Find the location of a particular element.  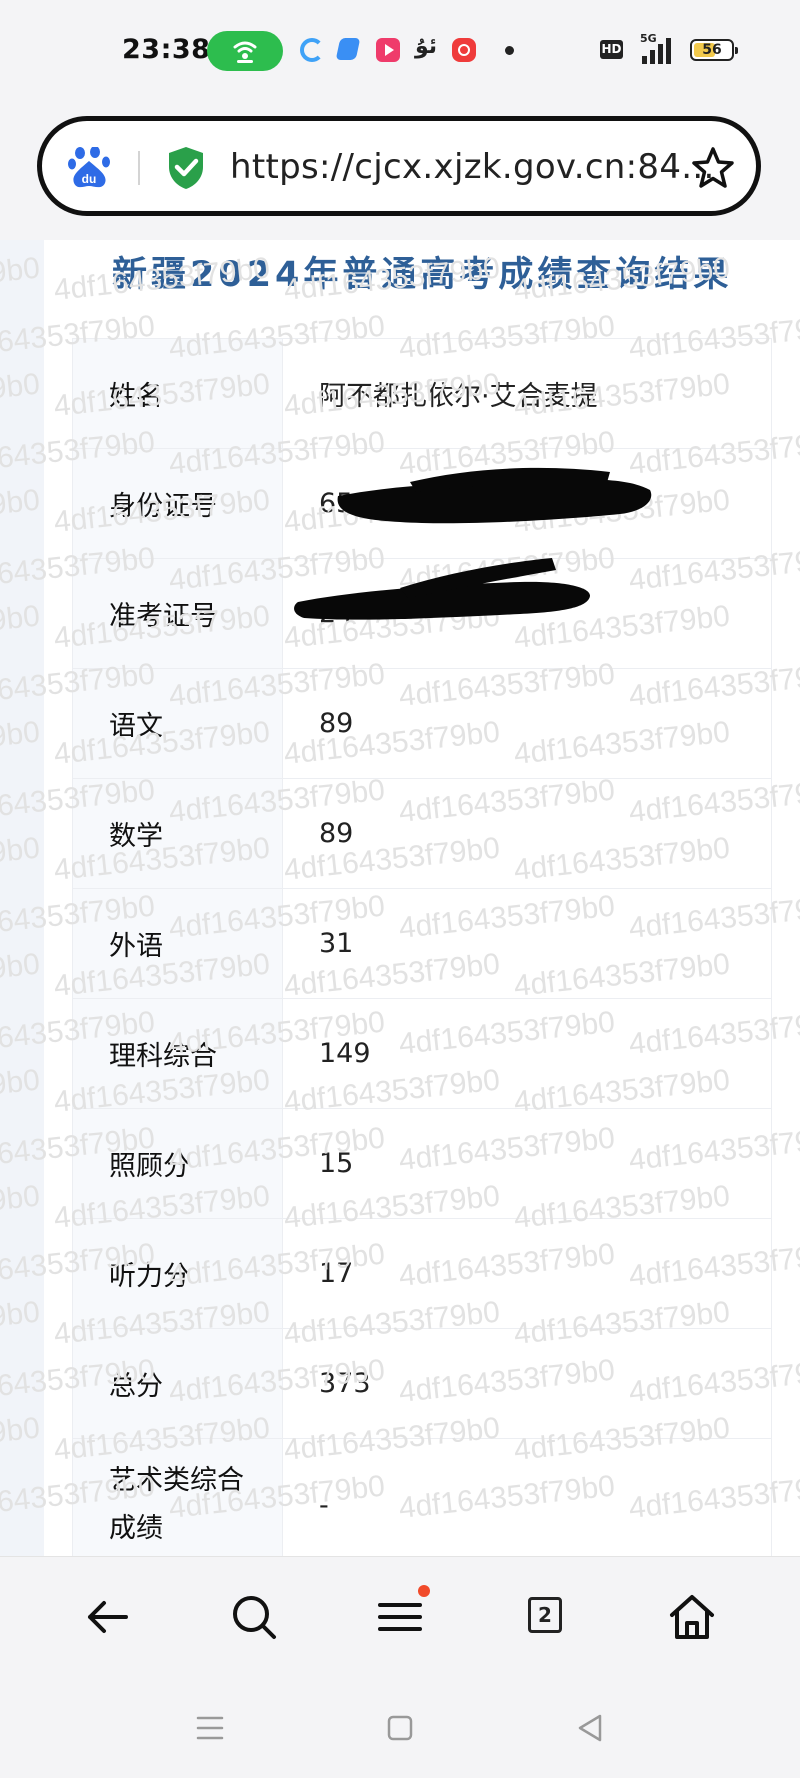

menu-button is located at coordinates (402, 1614).